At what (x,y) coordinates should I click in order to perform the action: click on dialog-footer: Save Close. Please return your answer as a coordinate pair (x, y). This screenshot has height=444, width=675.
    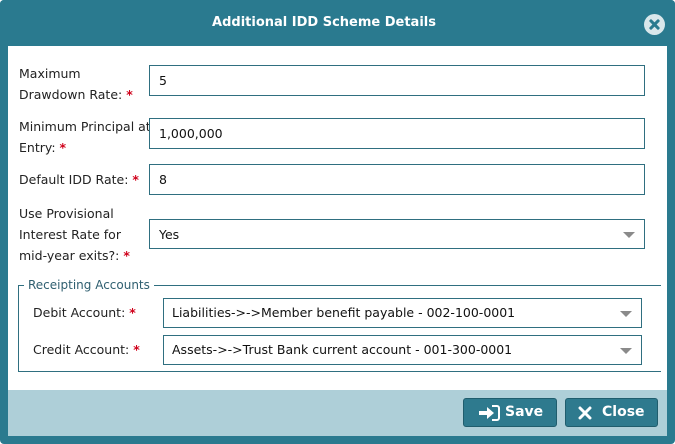
    Looking at the image, I should click on (337, 413).